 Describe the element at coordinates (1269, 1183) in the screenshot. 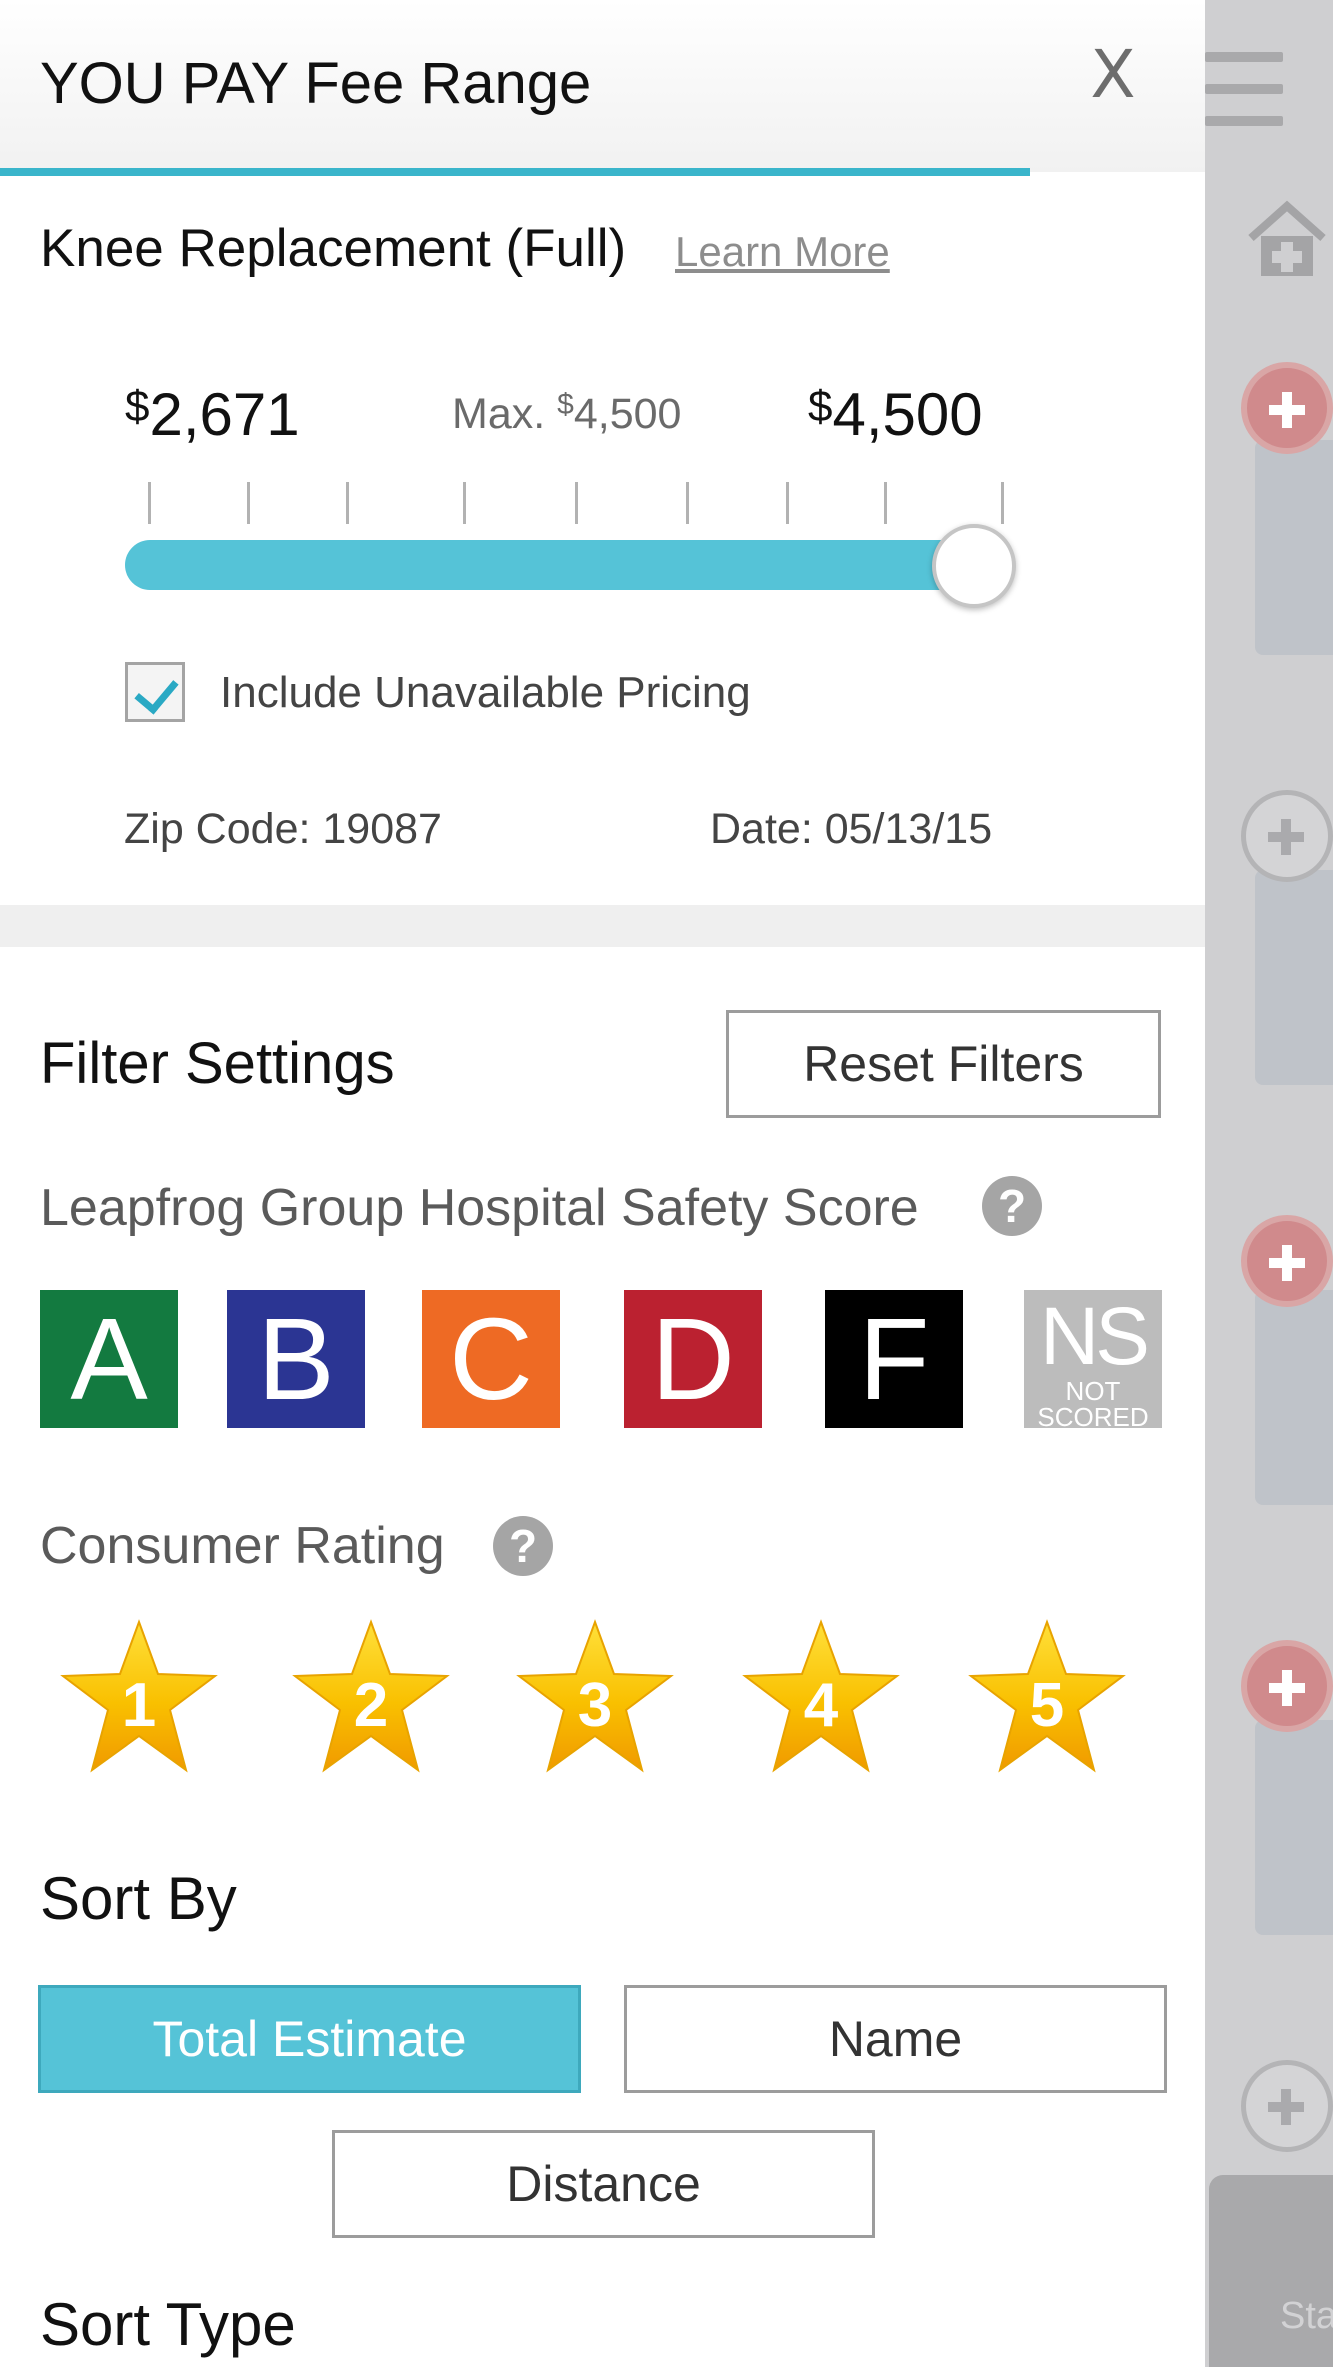

I see `background-app: Sta` at that location.